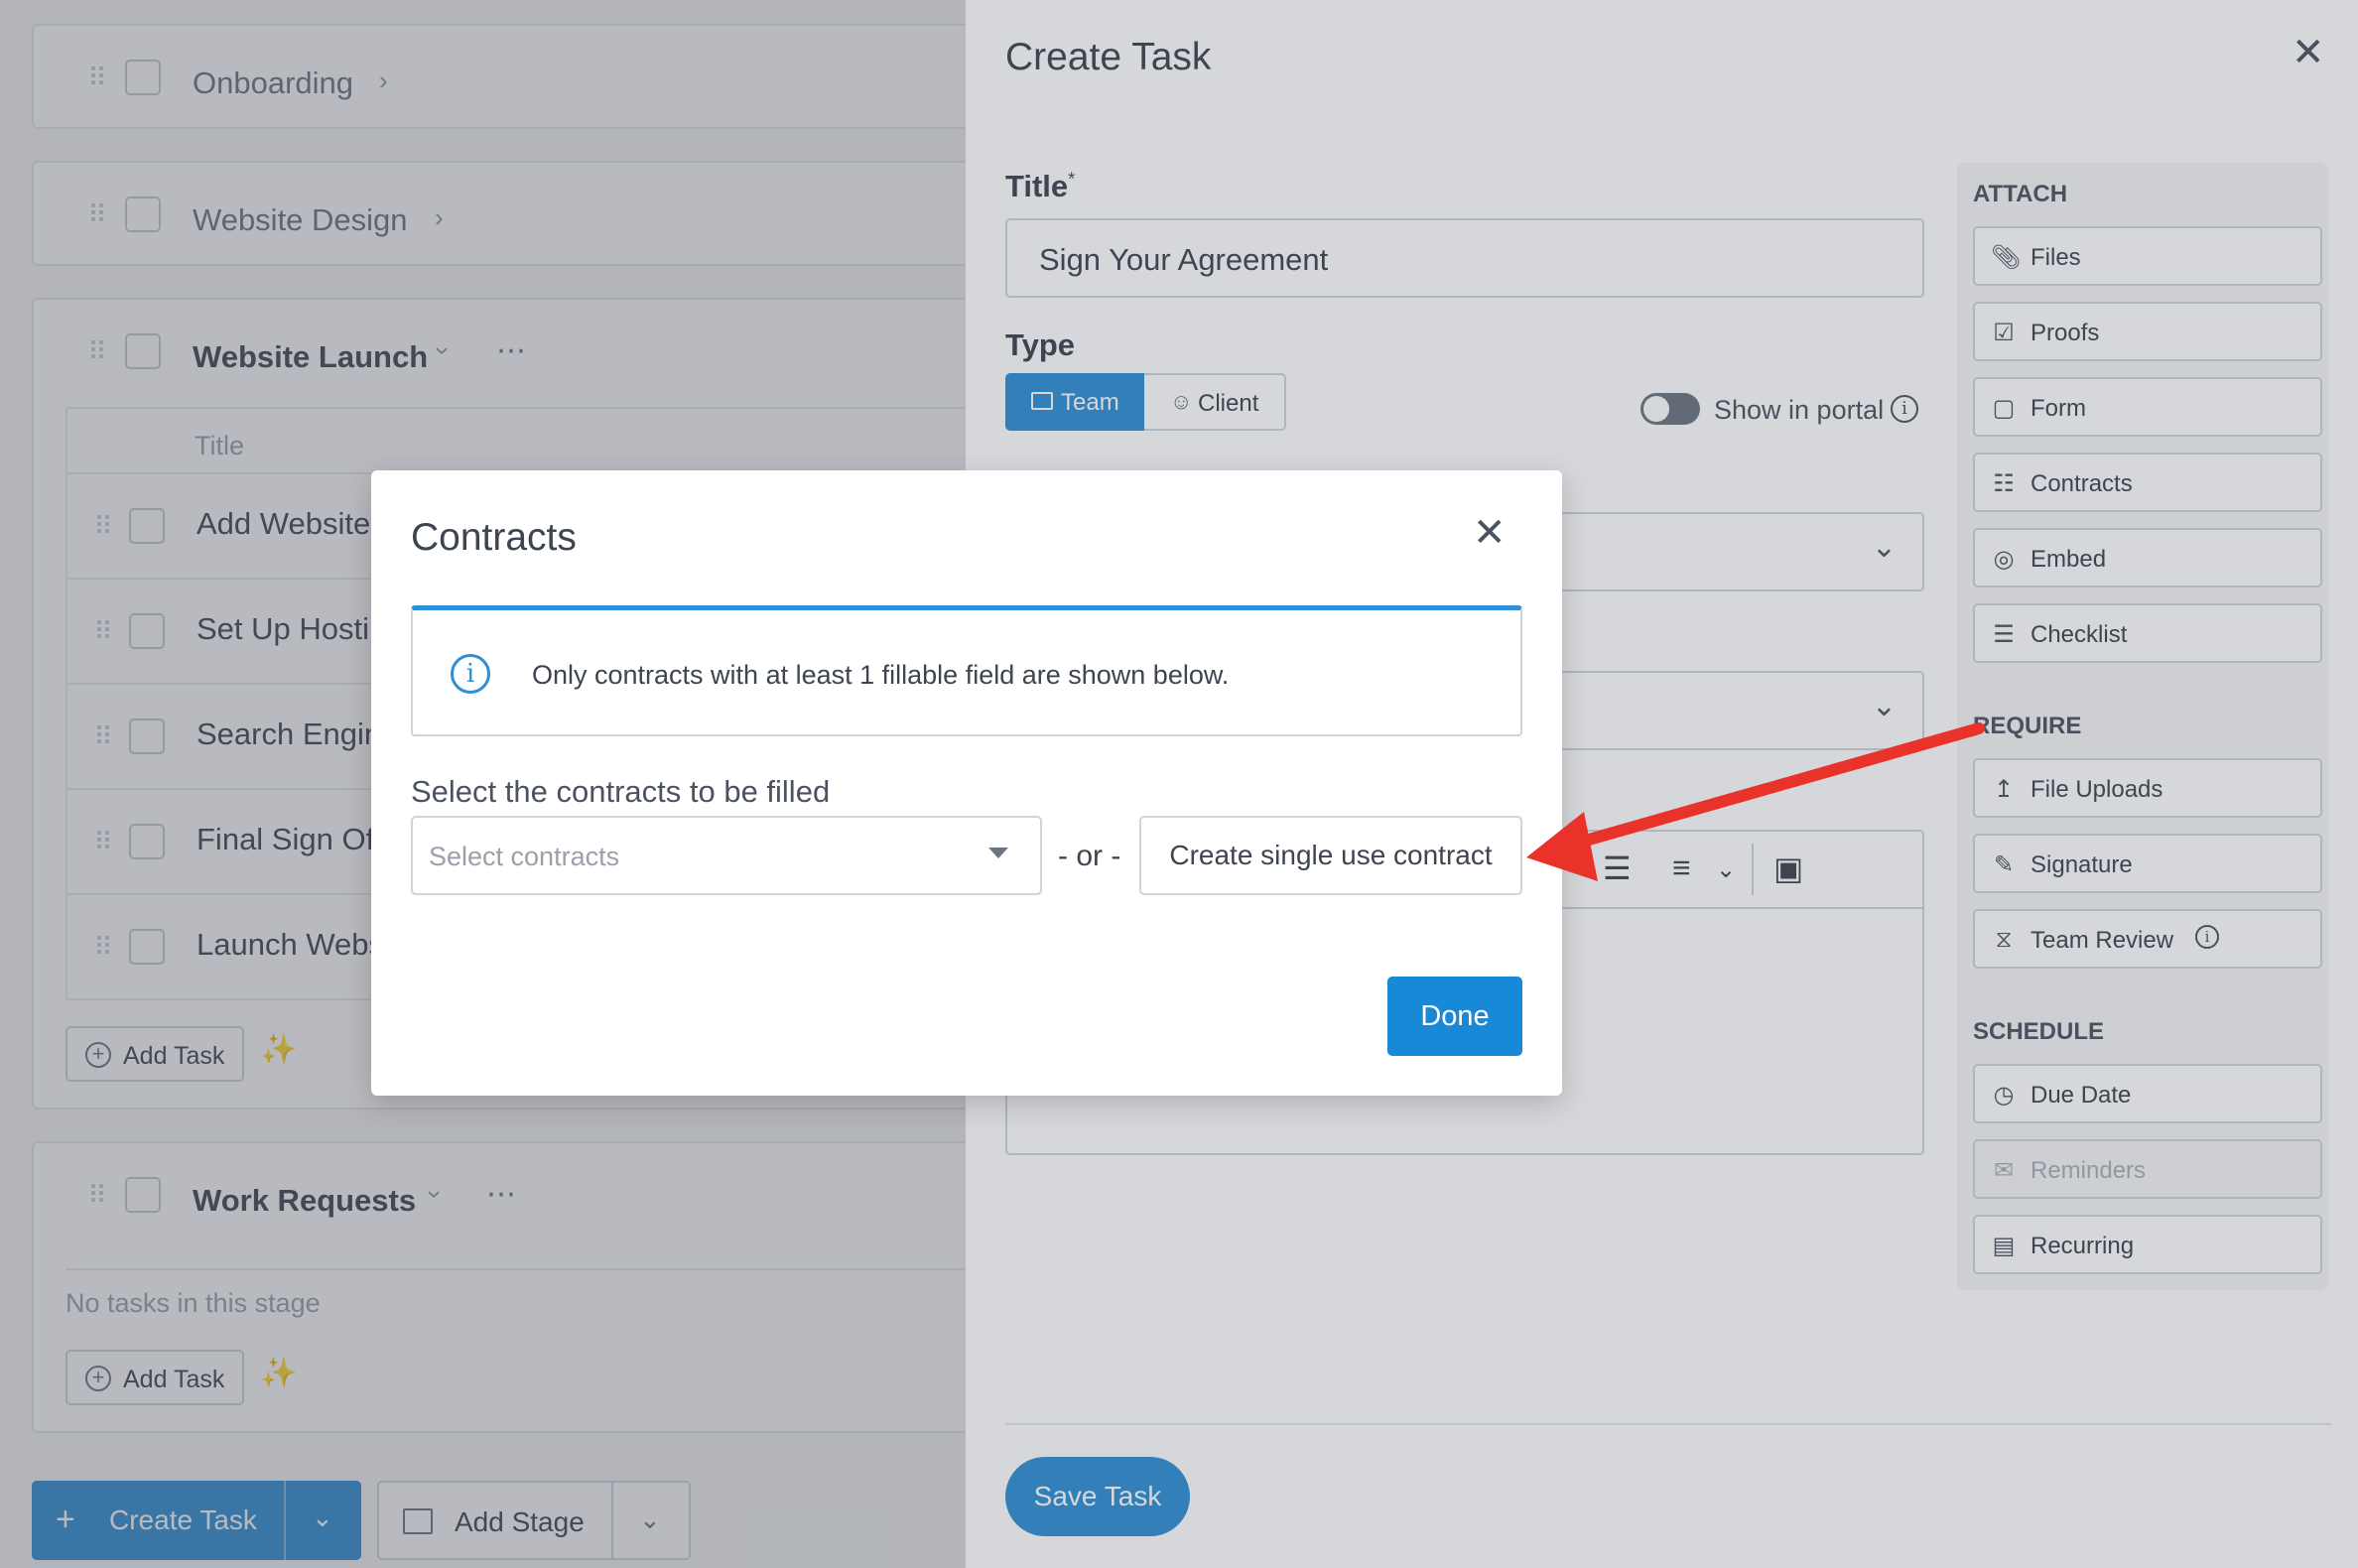 The width and height of the screenshot is (2358, 1568). Describe the element at coordinates (998, 853) in the screenshot. I see `caret-down-icon` at that location.